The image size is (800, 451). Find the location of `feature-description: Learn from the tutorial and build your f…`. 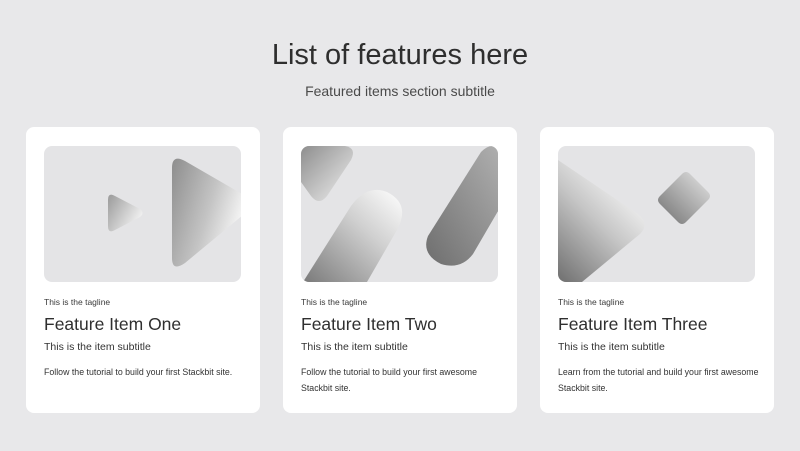

feature-description: Learn from the tutorial and build your f… is located at coordinates (658, 380).